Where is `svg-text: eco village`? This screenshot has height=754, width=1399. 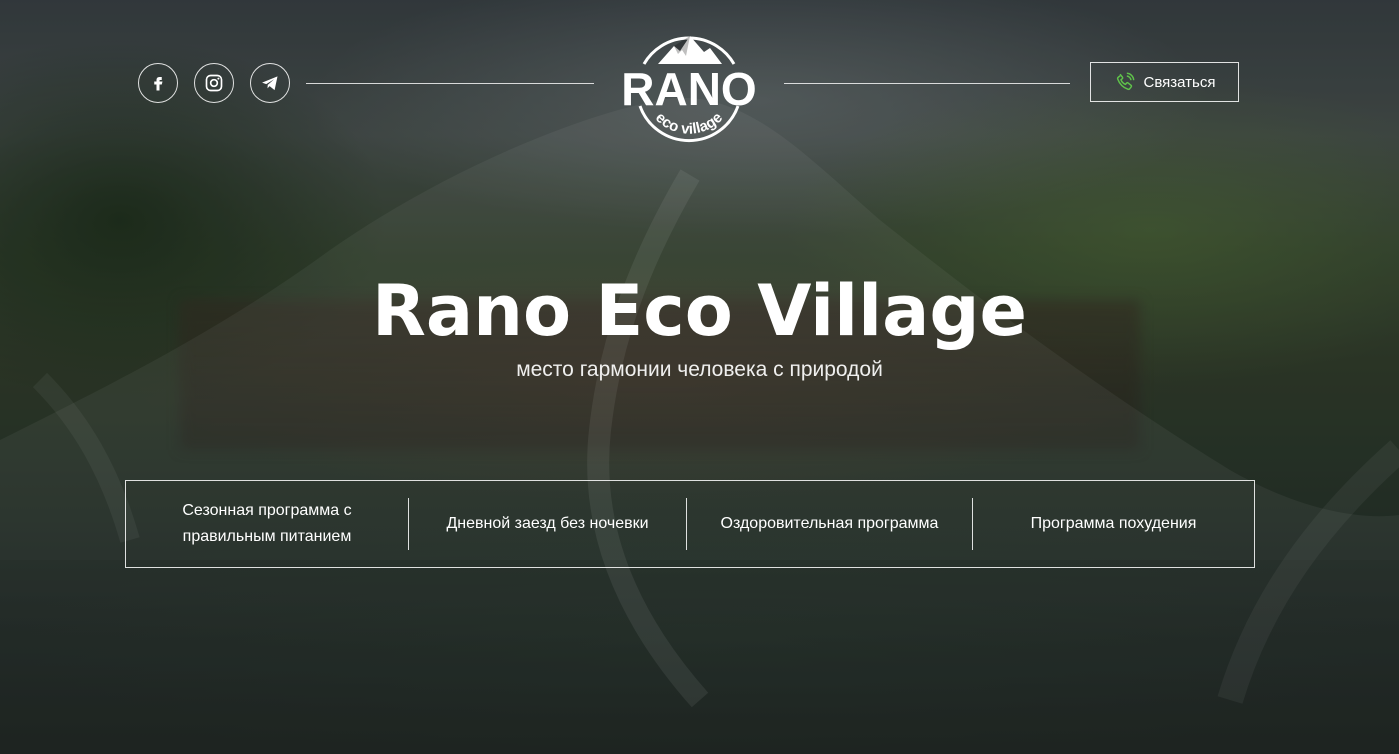
svg-text: eco village is located at coordinates (689, 123).